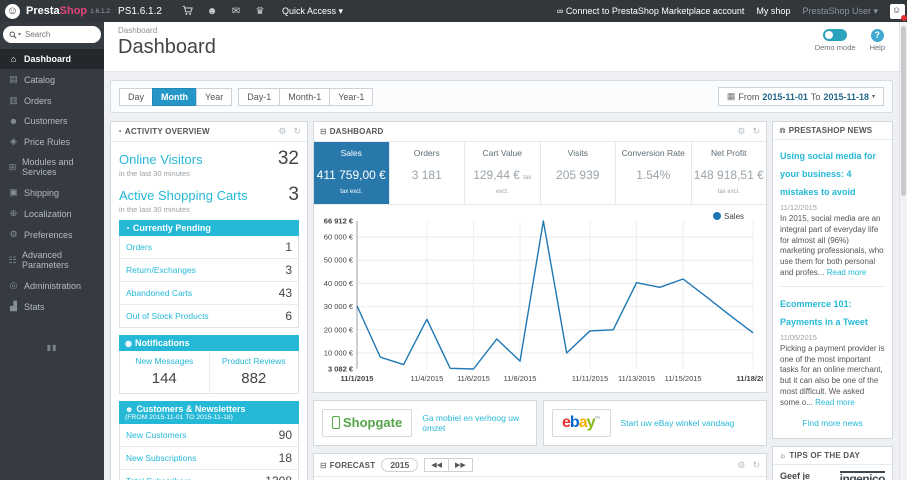 The width and height of the screenshot is (907, 480). I want to click on range-year-button: Year, so click(214, 96).